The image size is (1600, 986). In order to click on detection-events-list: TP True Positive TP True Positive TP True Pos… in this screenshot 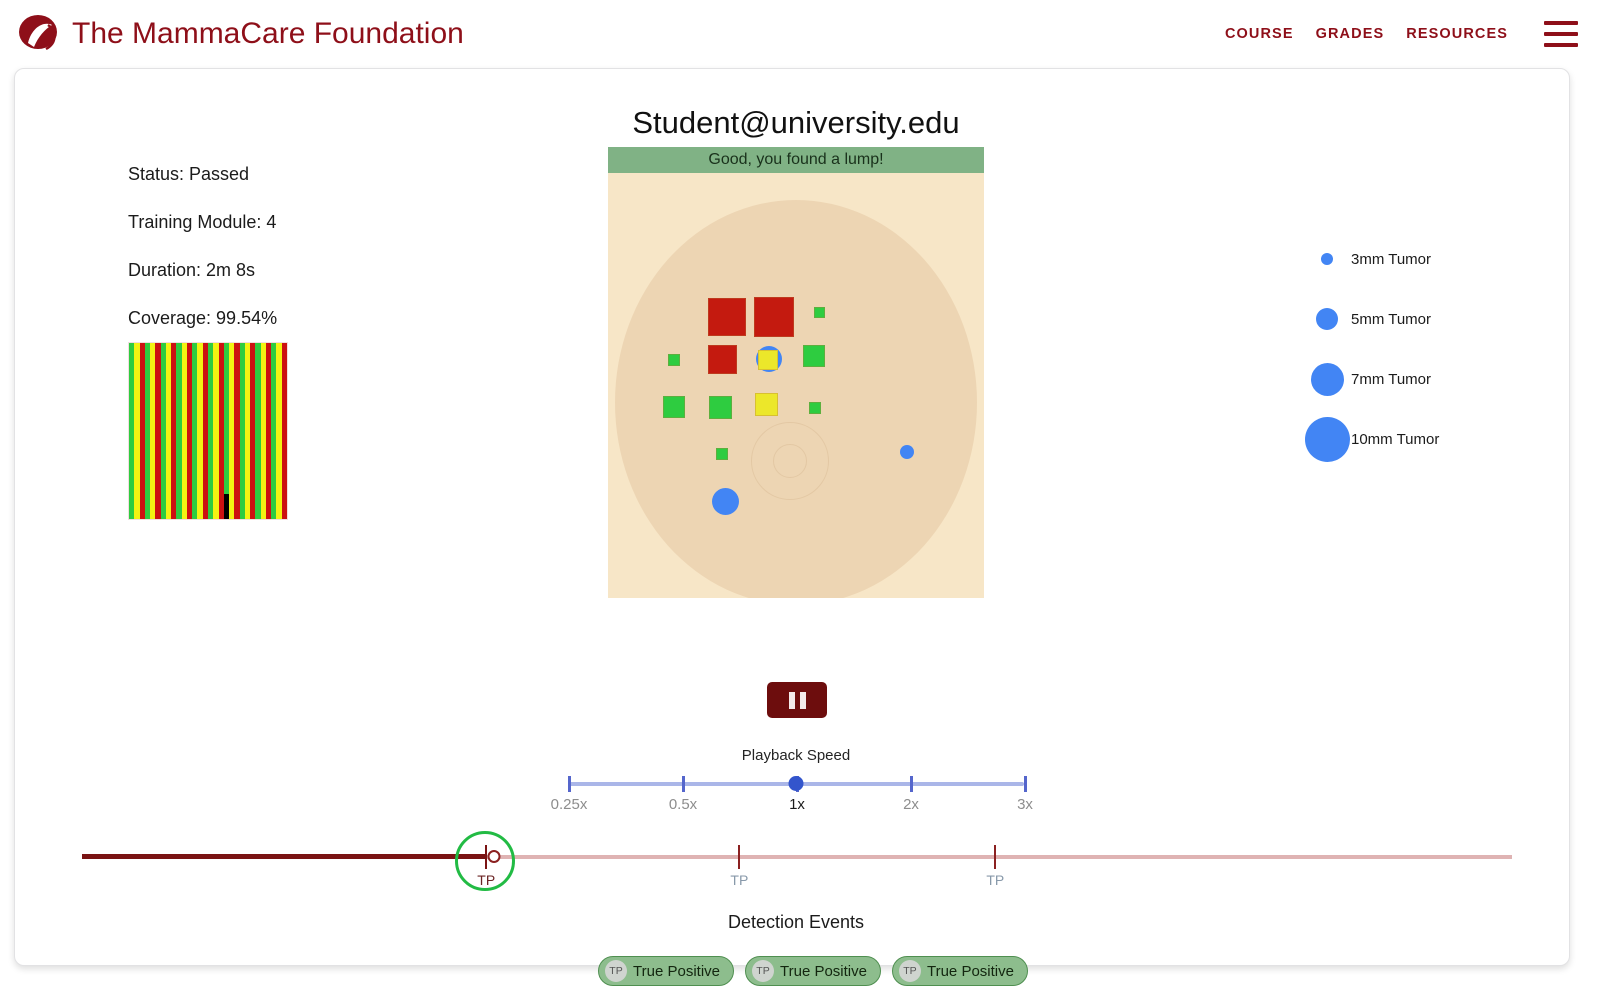, I will do `click(813, 971)`.